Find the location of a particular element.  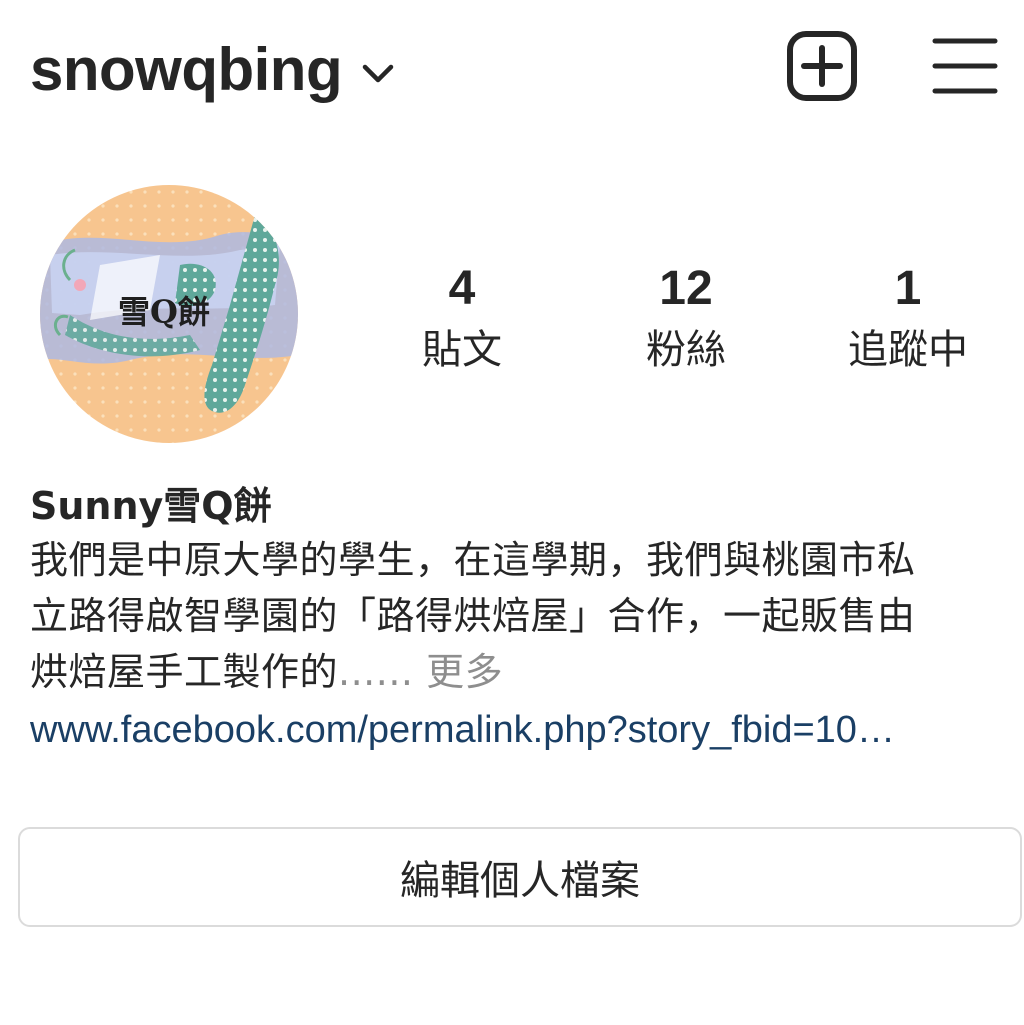

bio-line-text: 烘焙屋手工製作的 is located at coordinates (184, 672).